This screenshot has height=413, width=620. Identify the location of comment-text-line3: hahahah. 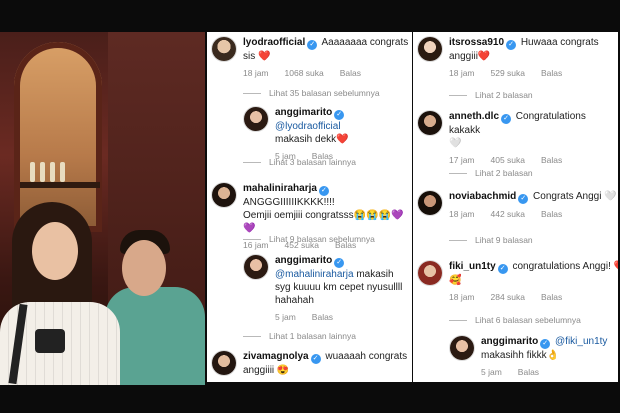
(294, 300).